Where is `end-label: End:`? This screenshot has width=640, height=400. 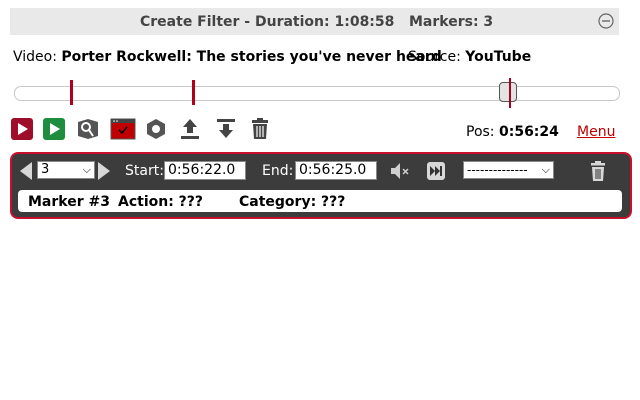
end-label: End: is located at coordinates (278, 171).